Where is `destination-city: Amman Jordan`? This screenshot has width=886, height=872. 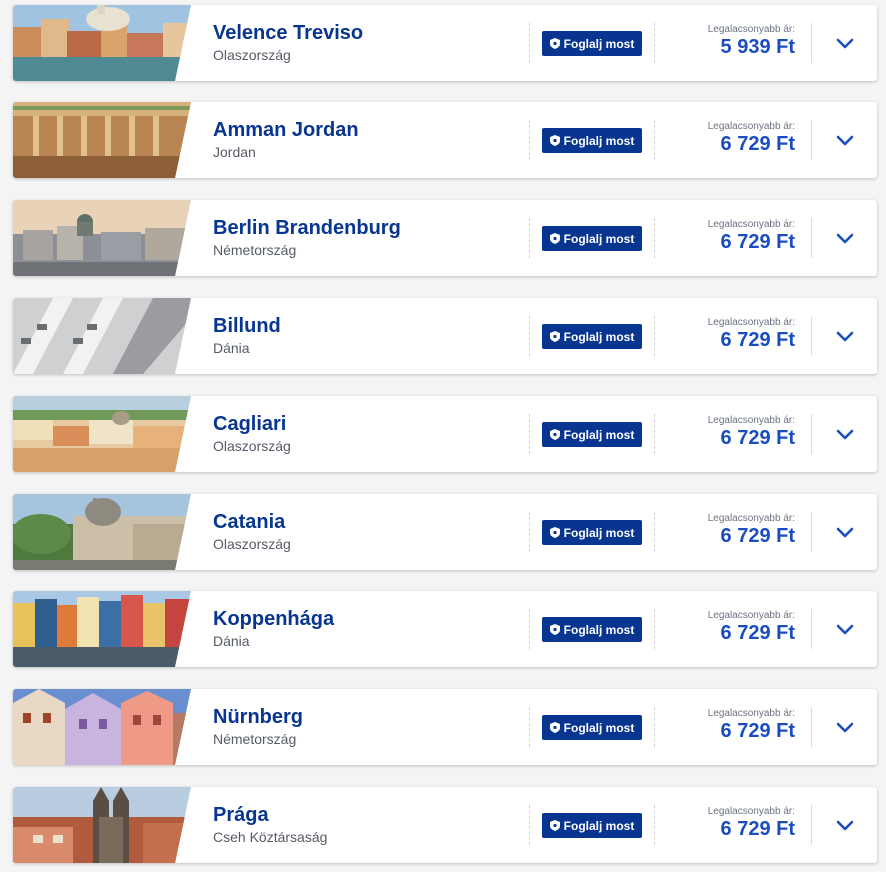
destination-city: Amman Jordan is located at coordinates (286, 130).